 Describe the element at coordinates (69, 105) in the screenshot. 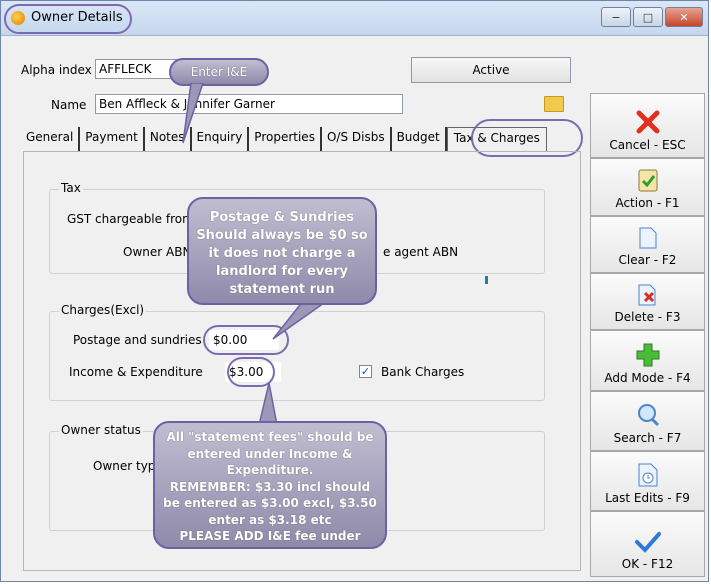

I see `name-label: Name` at that location.